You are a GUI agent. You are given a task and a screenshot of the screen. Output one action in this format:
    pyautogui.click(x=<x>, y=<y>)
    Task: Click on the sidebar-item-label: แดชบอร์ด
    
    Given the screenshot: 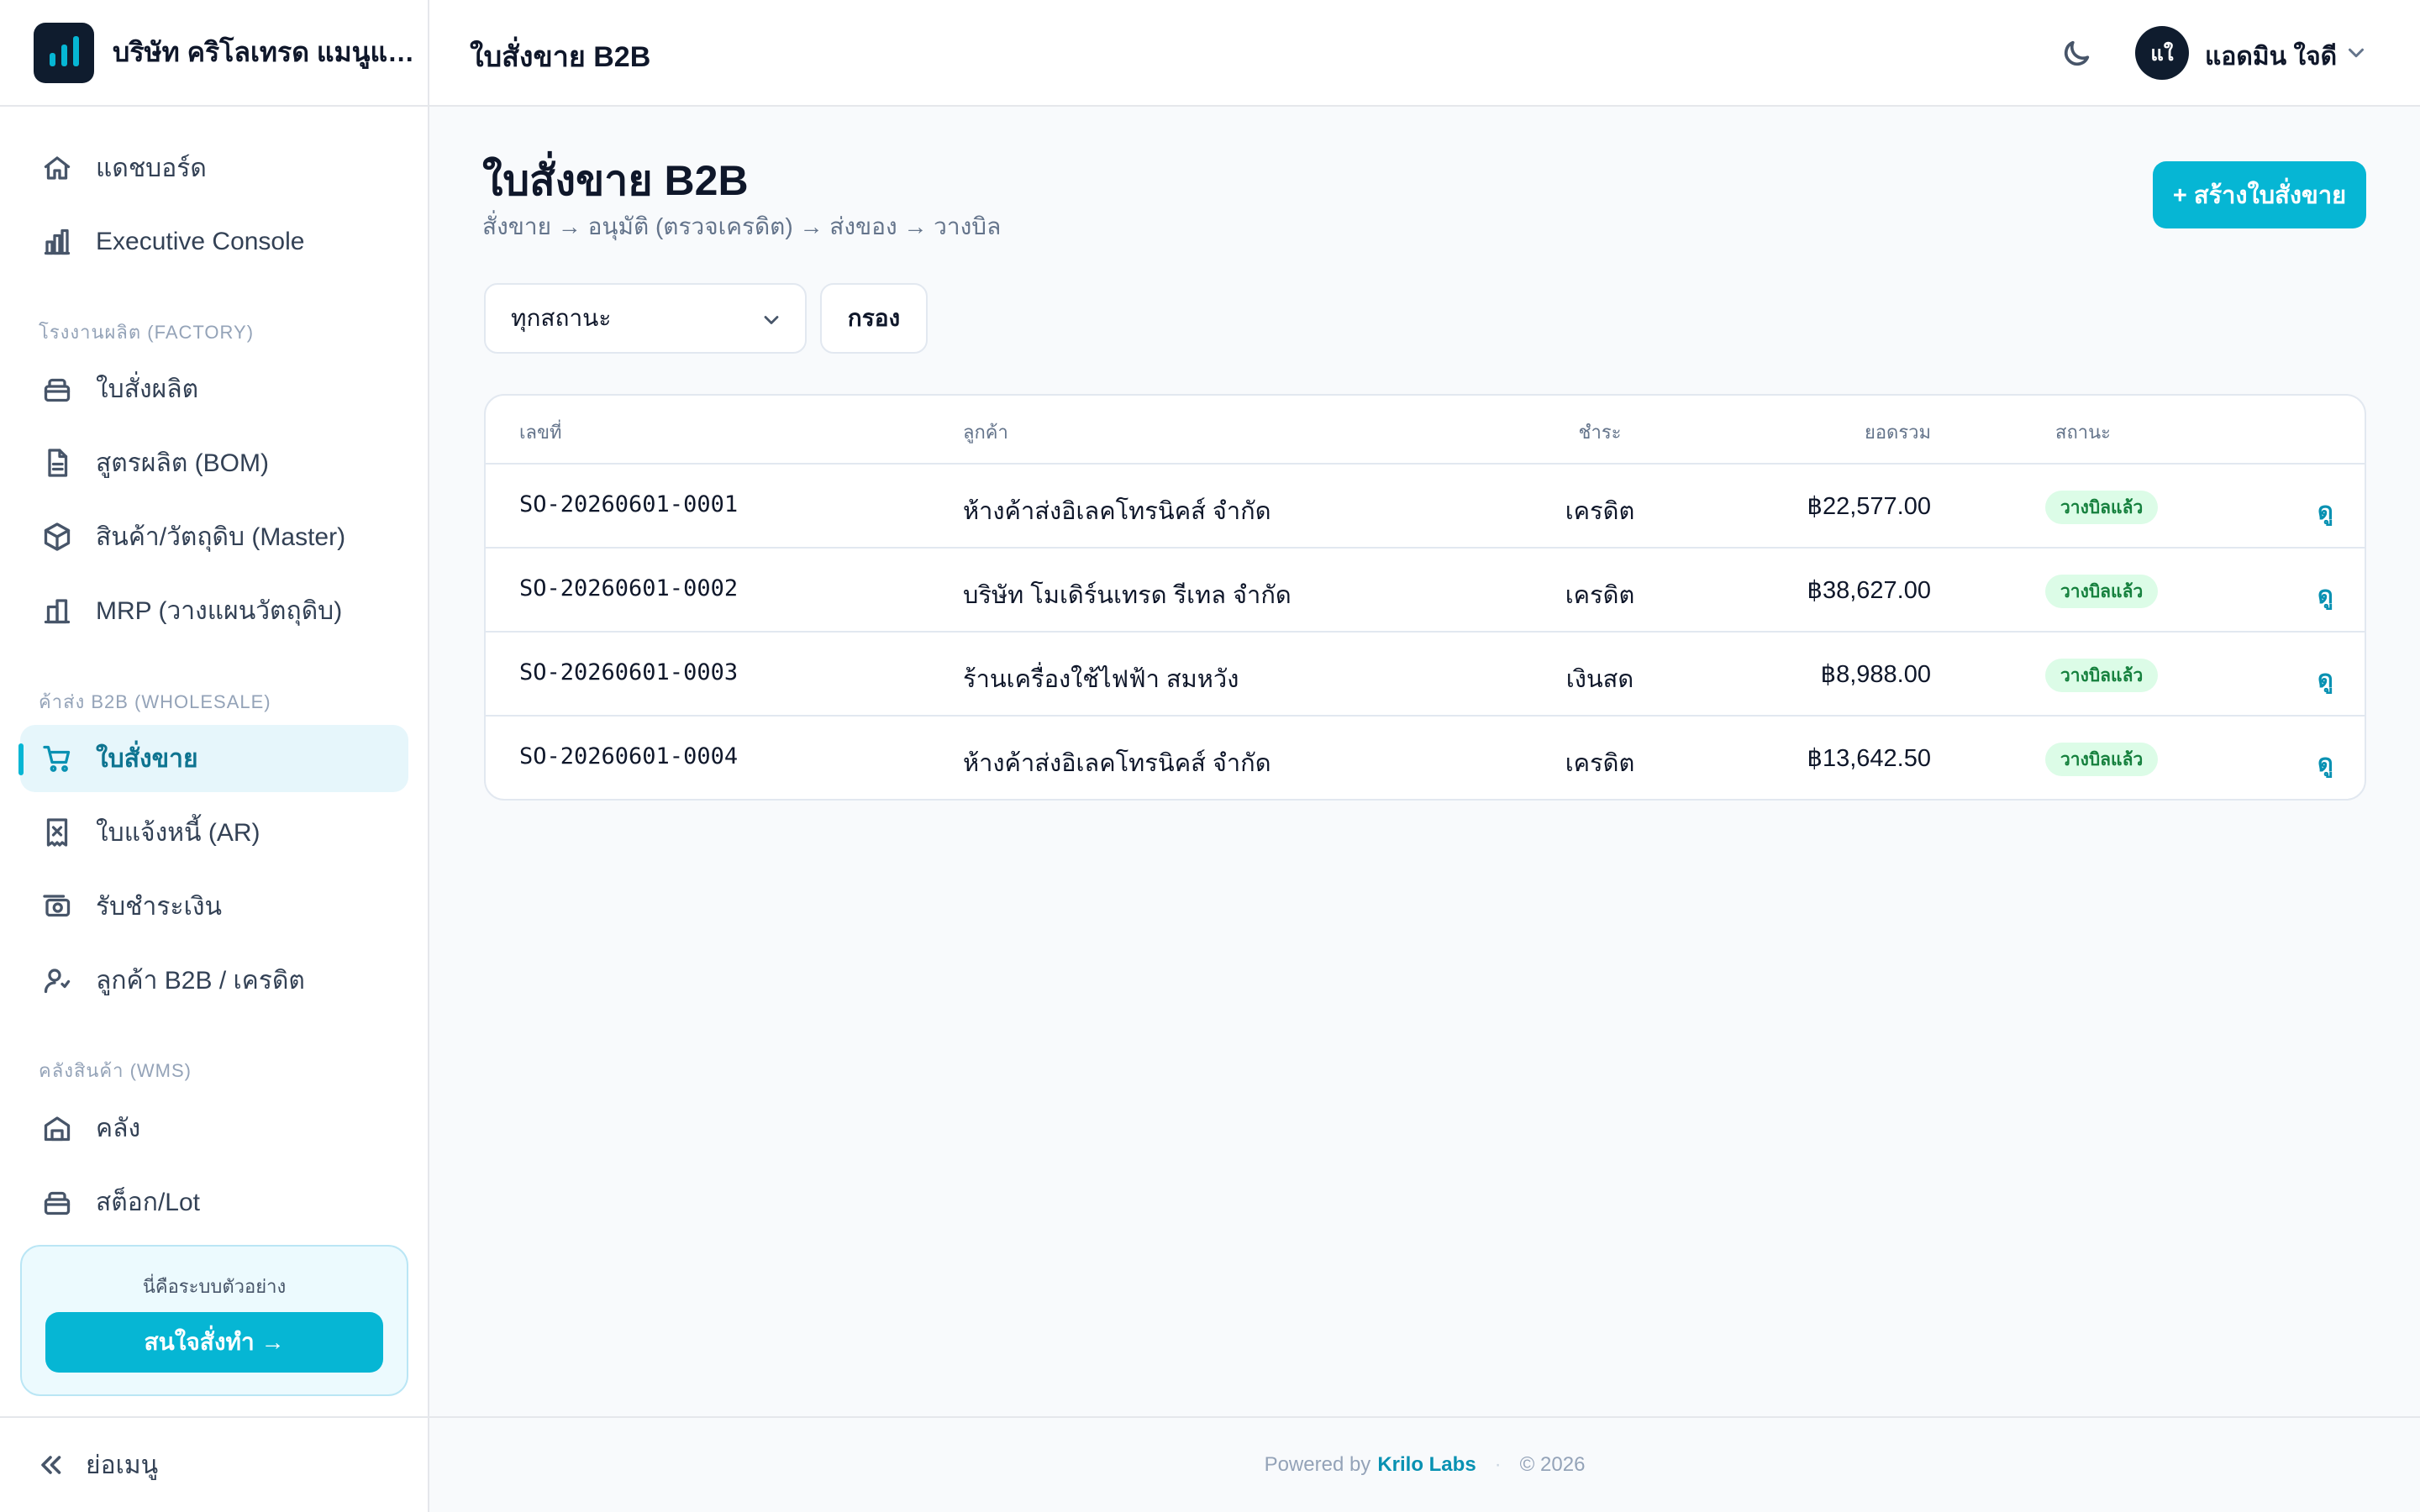 What is the action you would take?
    pyautogui.click(x=151, y=168)
    